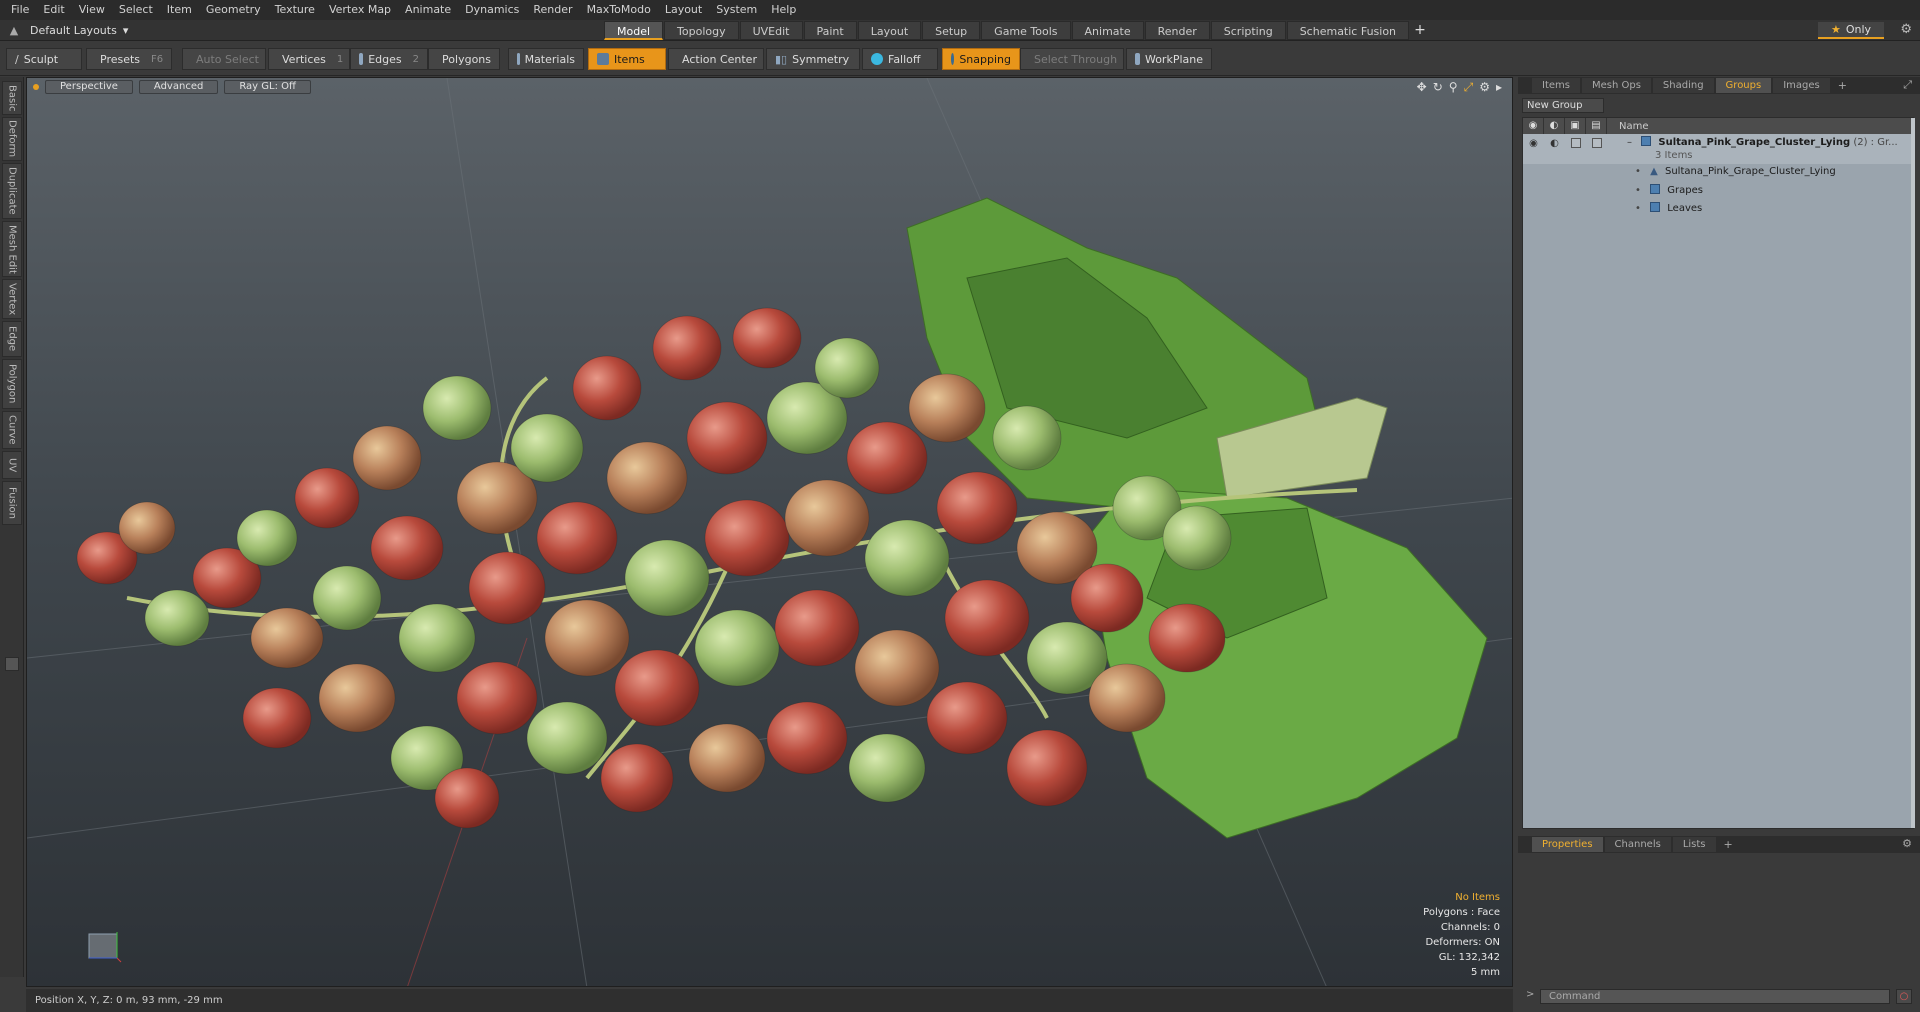 The height and width of the screenshot is (1012, 1920). I want to click on tab-polygon: Polygon, so click(12, 384).